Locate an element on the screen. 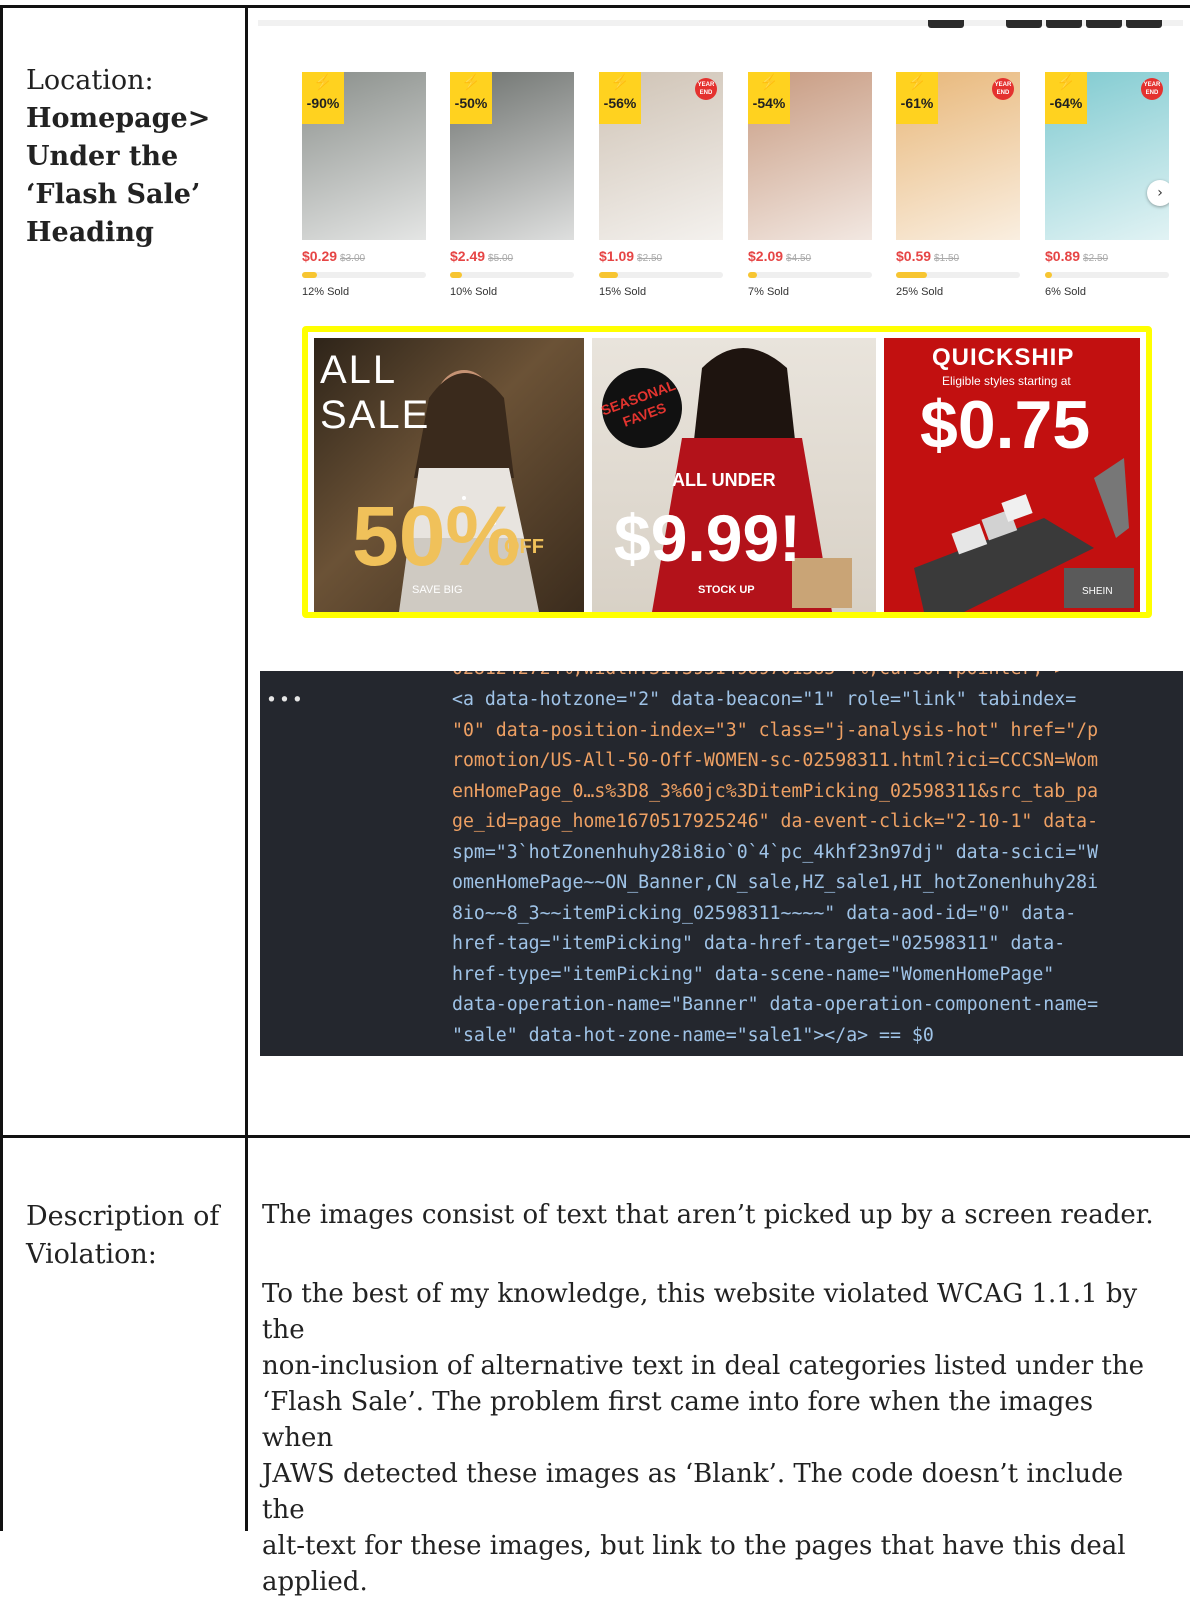 The image size is (1190, 1600). banner2-big-text: $9.99! is located at coordinates (708, 538).